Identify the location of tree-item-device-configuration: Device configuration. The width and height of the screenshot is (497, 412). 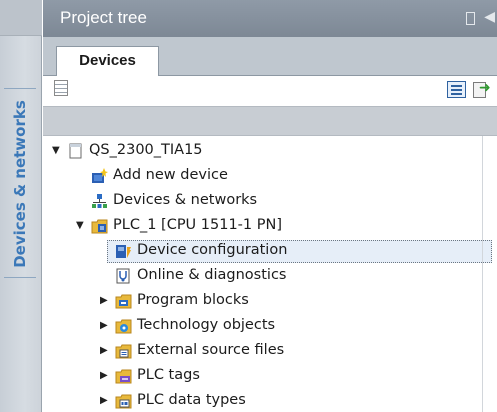
(270, 251).